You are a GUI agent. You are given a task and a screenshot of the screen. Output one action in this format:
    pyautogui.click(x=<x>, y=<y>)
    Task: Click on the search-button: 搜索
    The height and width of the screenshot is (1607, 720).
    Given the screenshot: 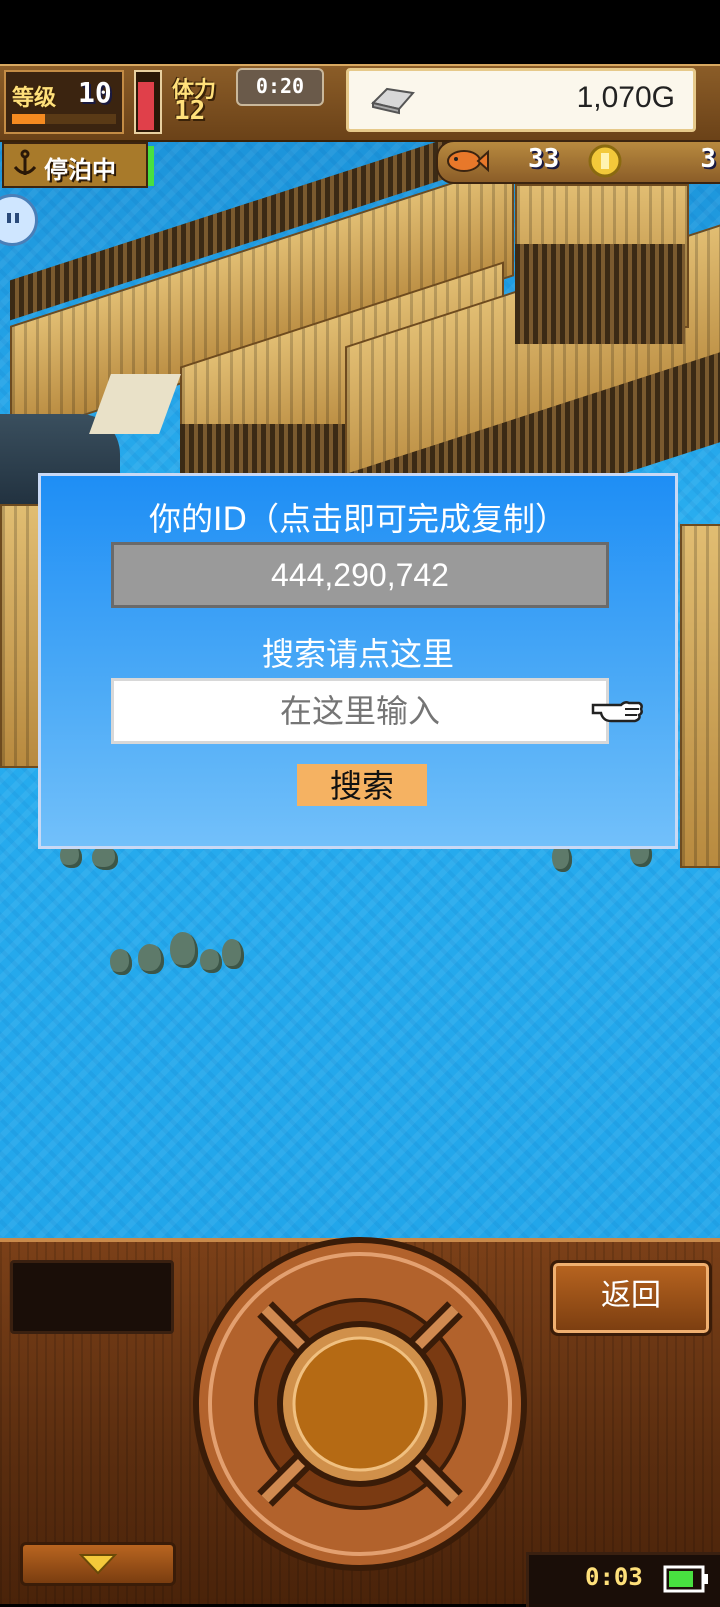 What is the action you would take?
    pyautogui.click(x=362, y=785)
    